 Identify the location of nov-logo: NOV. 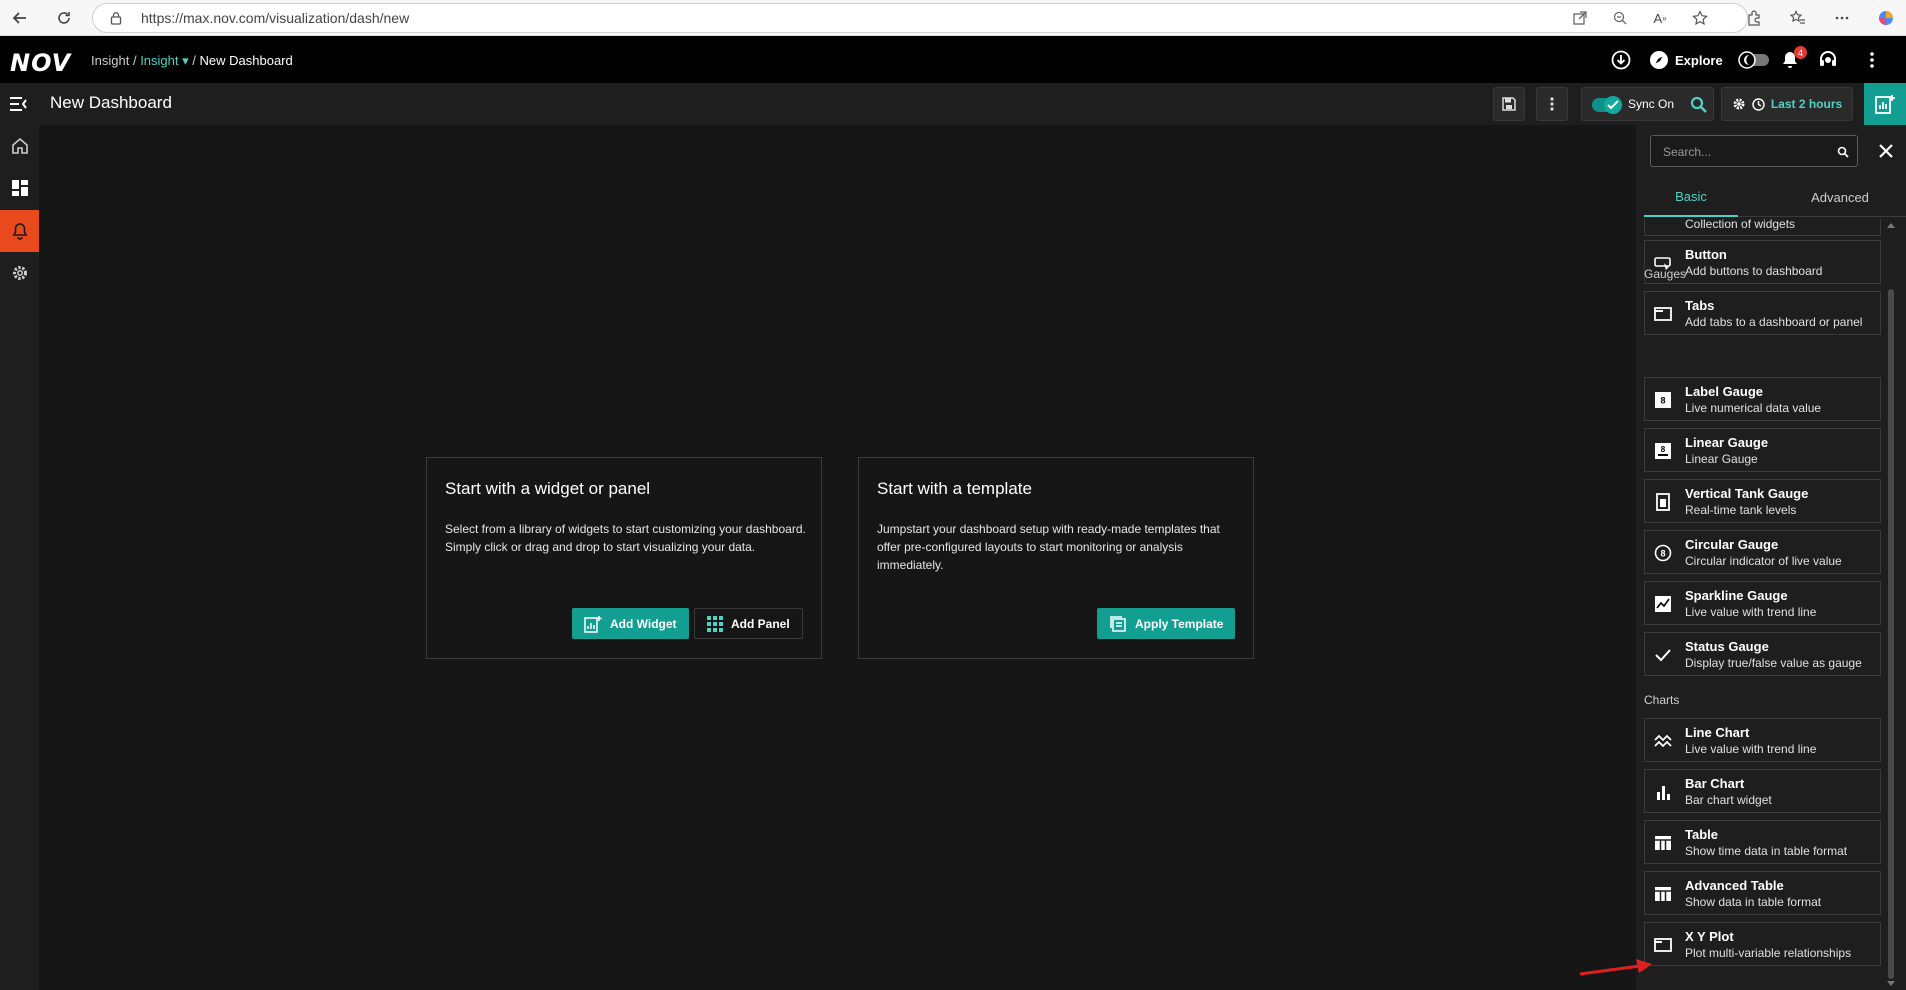
(40, 63).